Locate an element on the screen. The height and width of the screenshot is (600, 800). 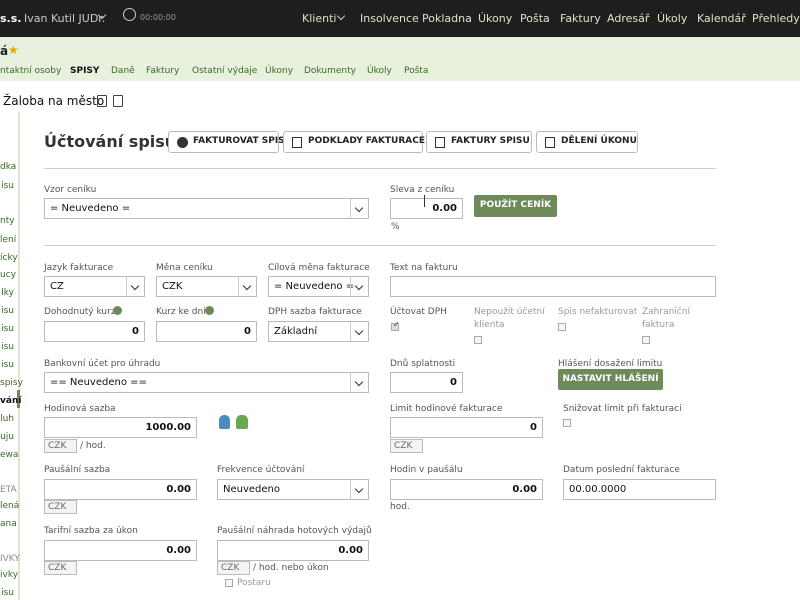
kurz-ke-dni-input: 0 is located at coordinates (206, 331).